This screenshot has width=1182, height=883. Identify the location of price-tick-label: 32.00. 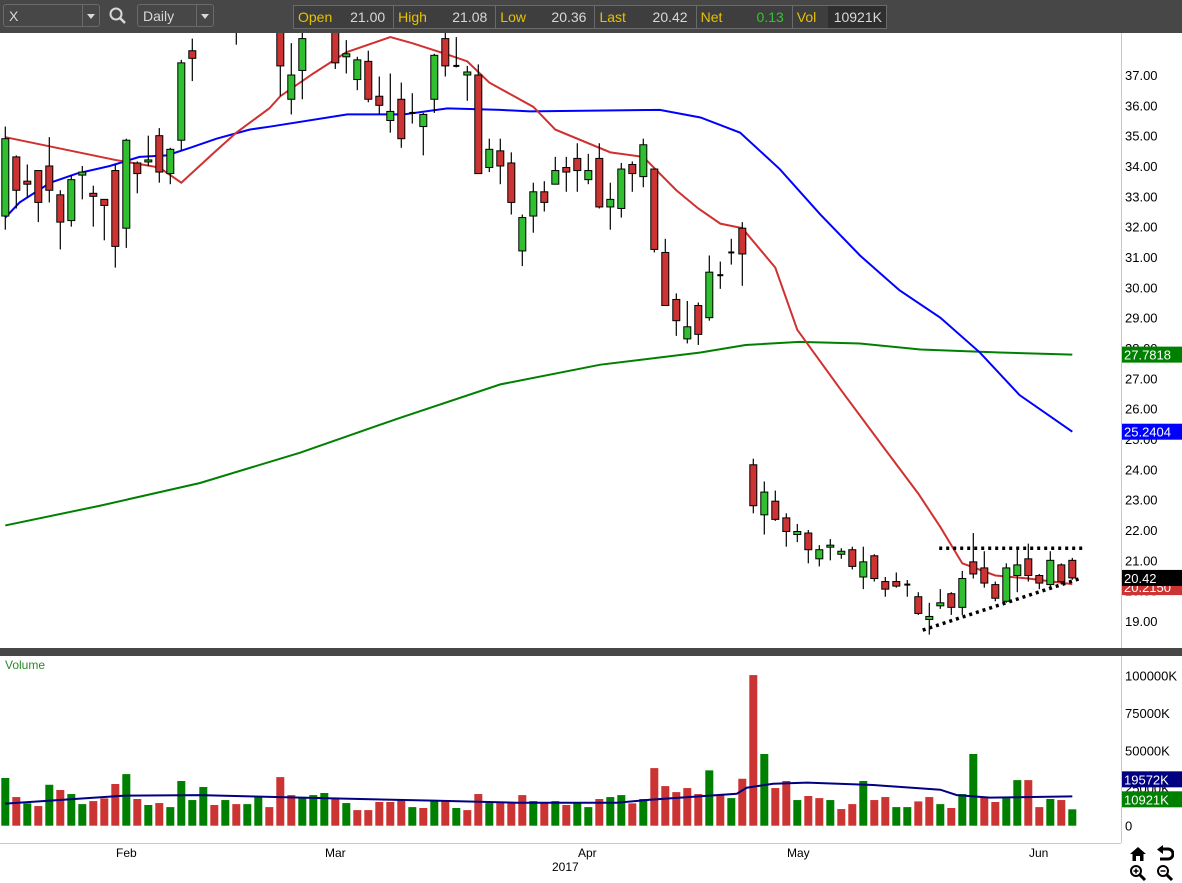
(1141, 227).